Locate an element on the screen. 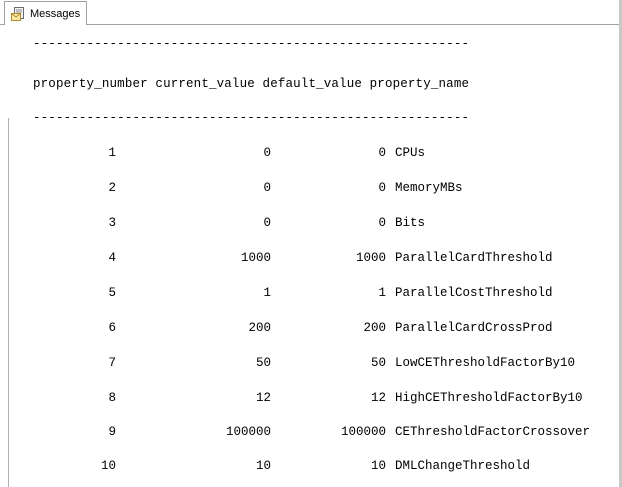  current-value: 1 is located at coordinates (267, 293).